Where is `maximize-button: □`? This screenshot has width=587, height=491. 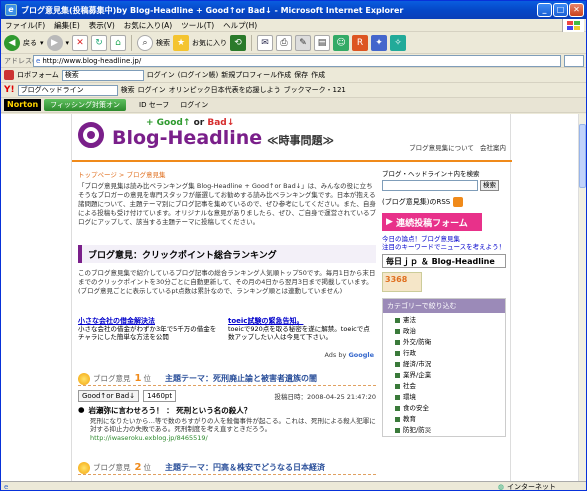 maximize-button: □ is located at coordinates (560, 10).